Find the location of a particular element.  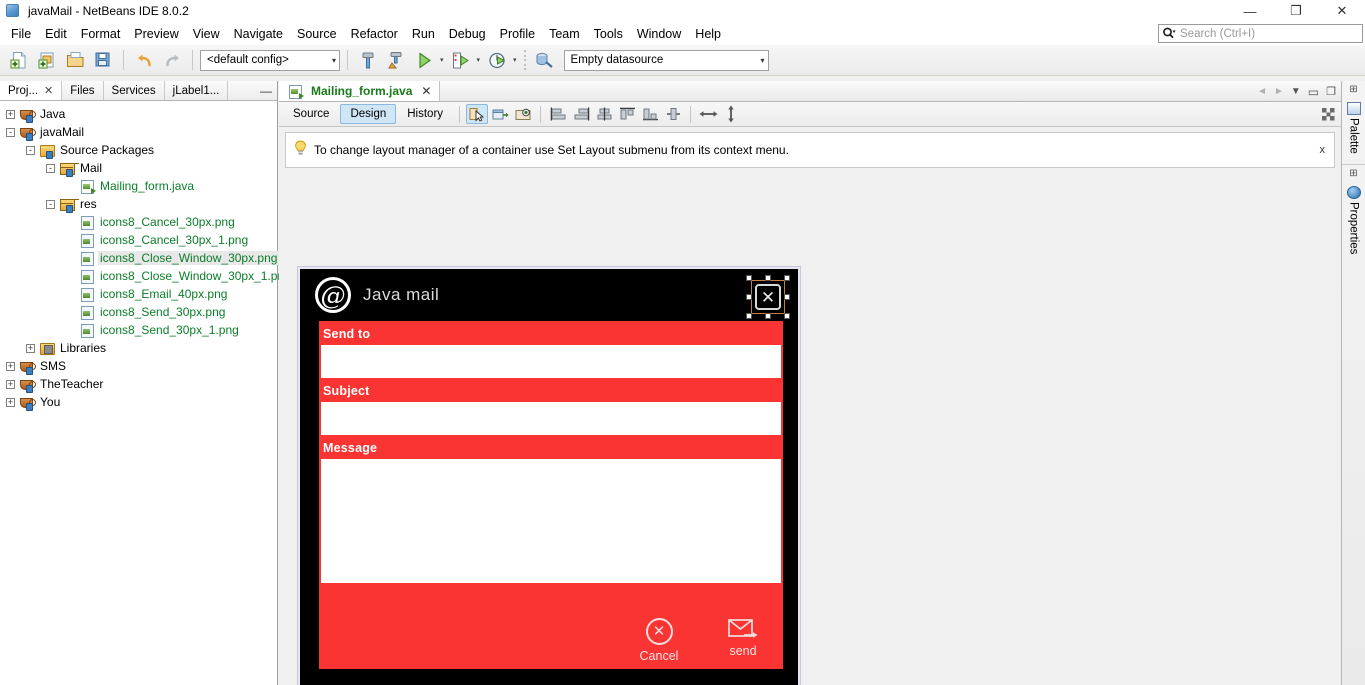

menu-debug: Debug is located at coordinates (467, 34).